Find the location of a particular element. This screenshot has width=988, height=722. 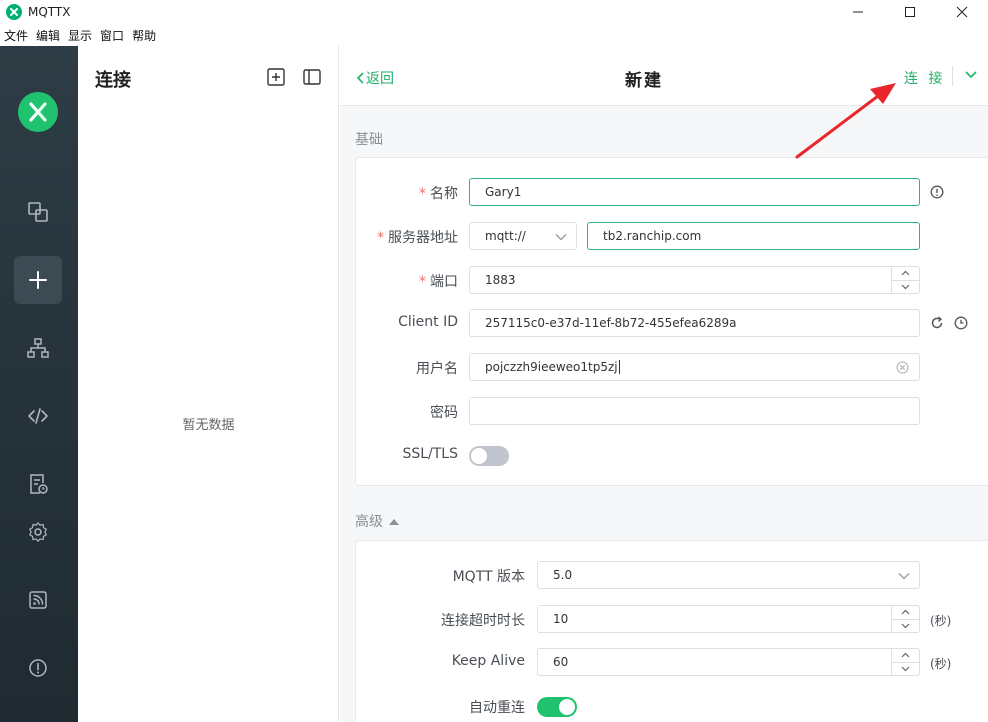

menu-view: 显示 is located at coordinates (80, 35).